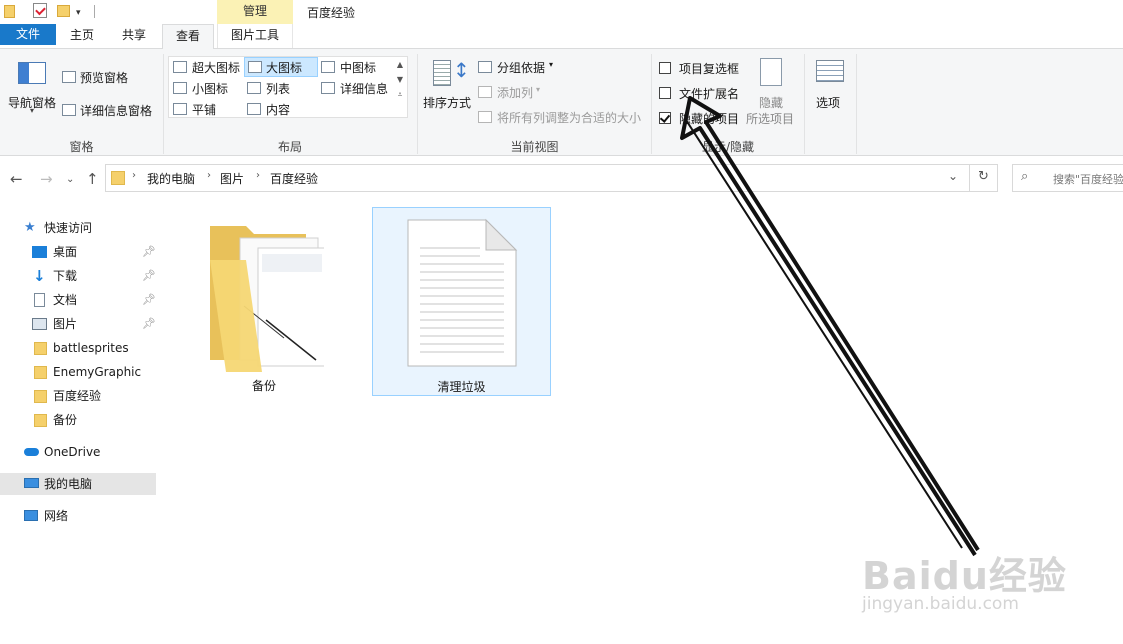  I want to click on up-button: ↑, so click(92, 179).